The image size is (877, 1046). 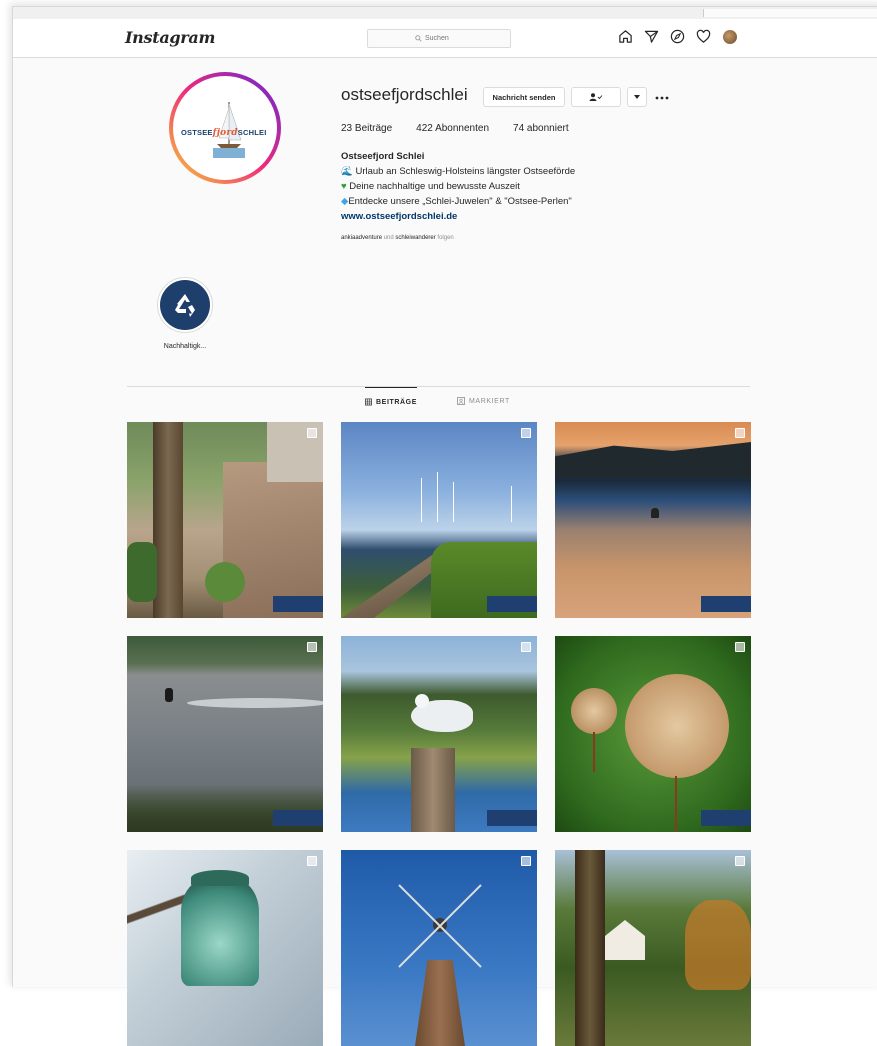 I want to click on search-icon, so click(x=418, y=38).